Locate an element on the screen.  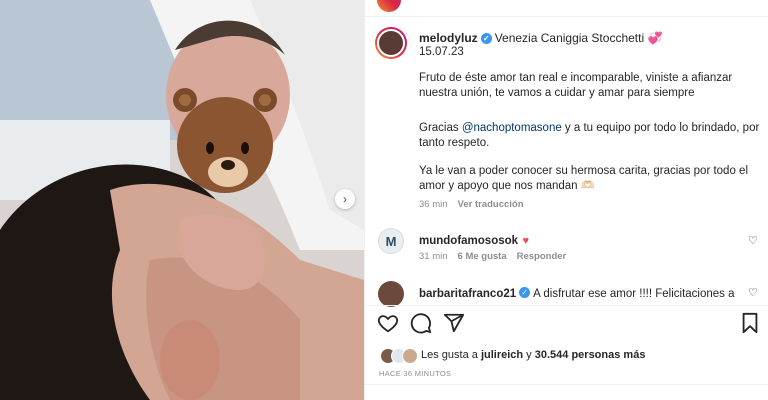
post-meta: 36 min Ver traducción is located at coordinates (471, 204).